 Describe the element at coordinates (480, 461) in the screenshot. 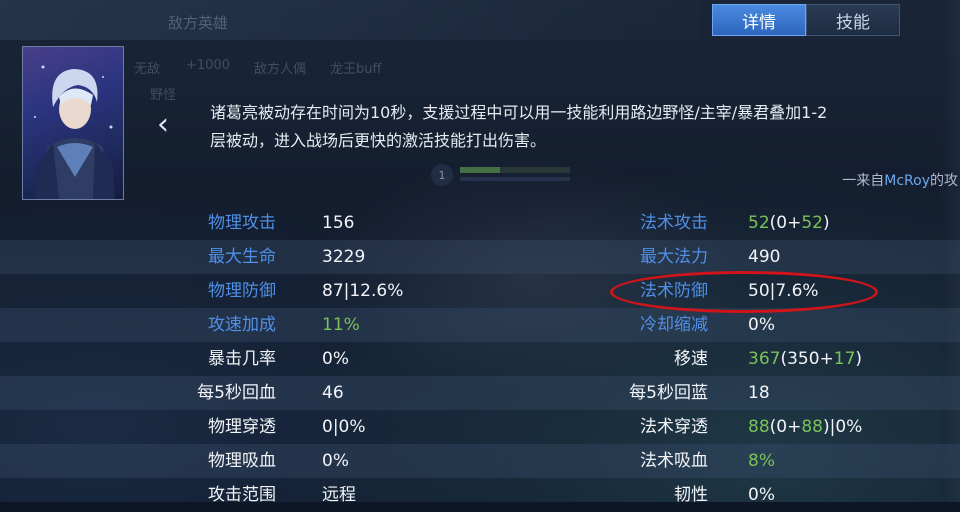

I see `stat-row: 物理吸血 0% 法术吸血 8%` at that location.